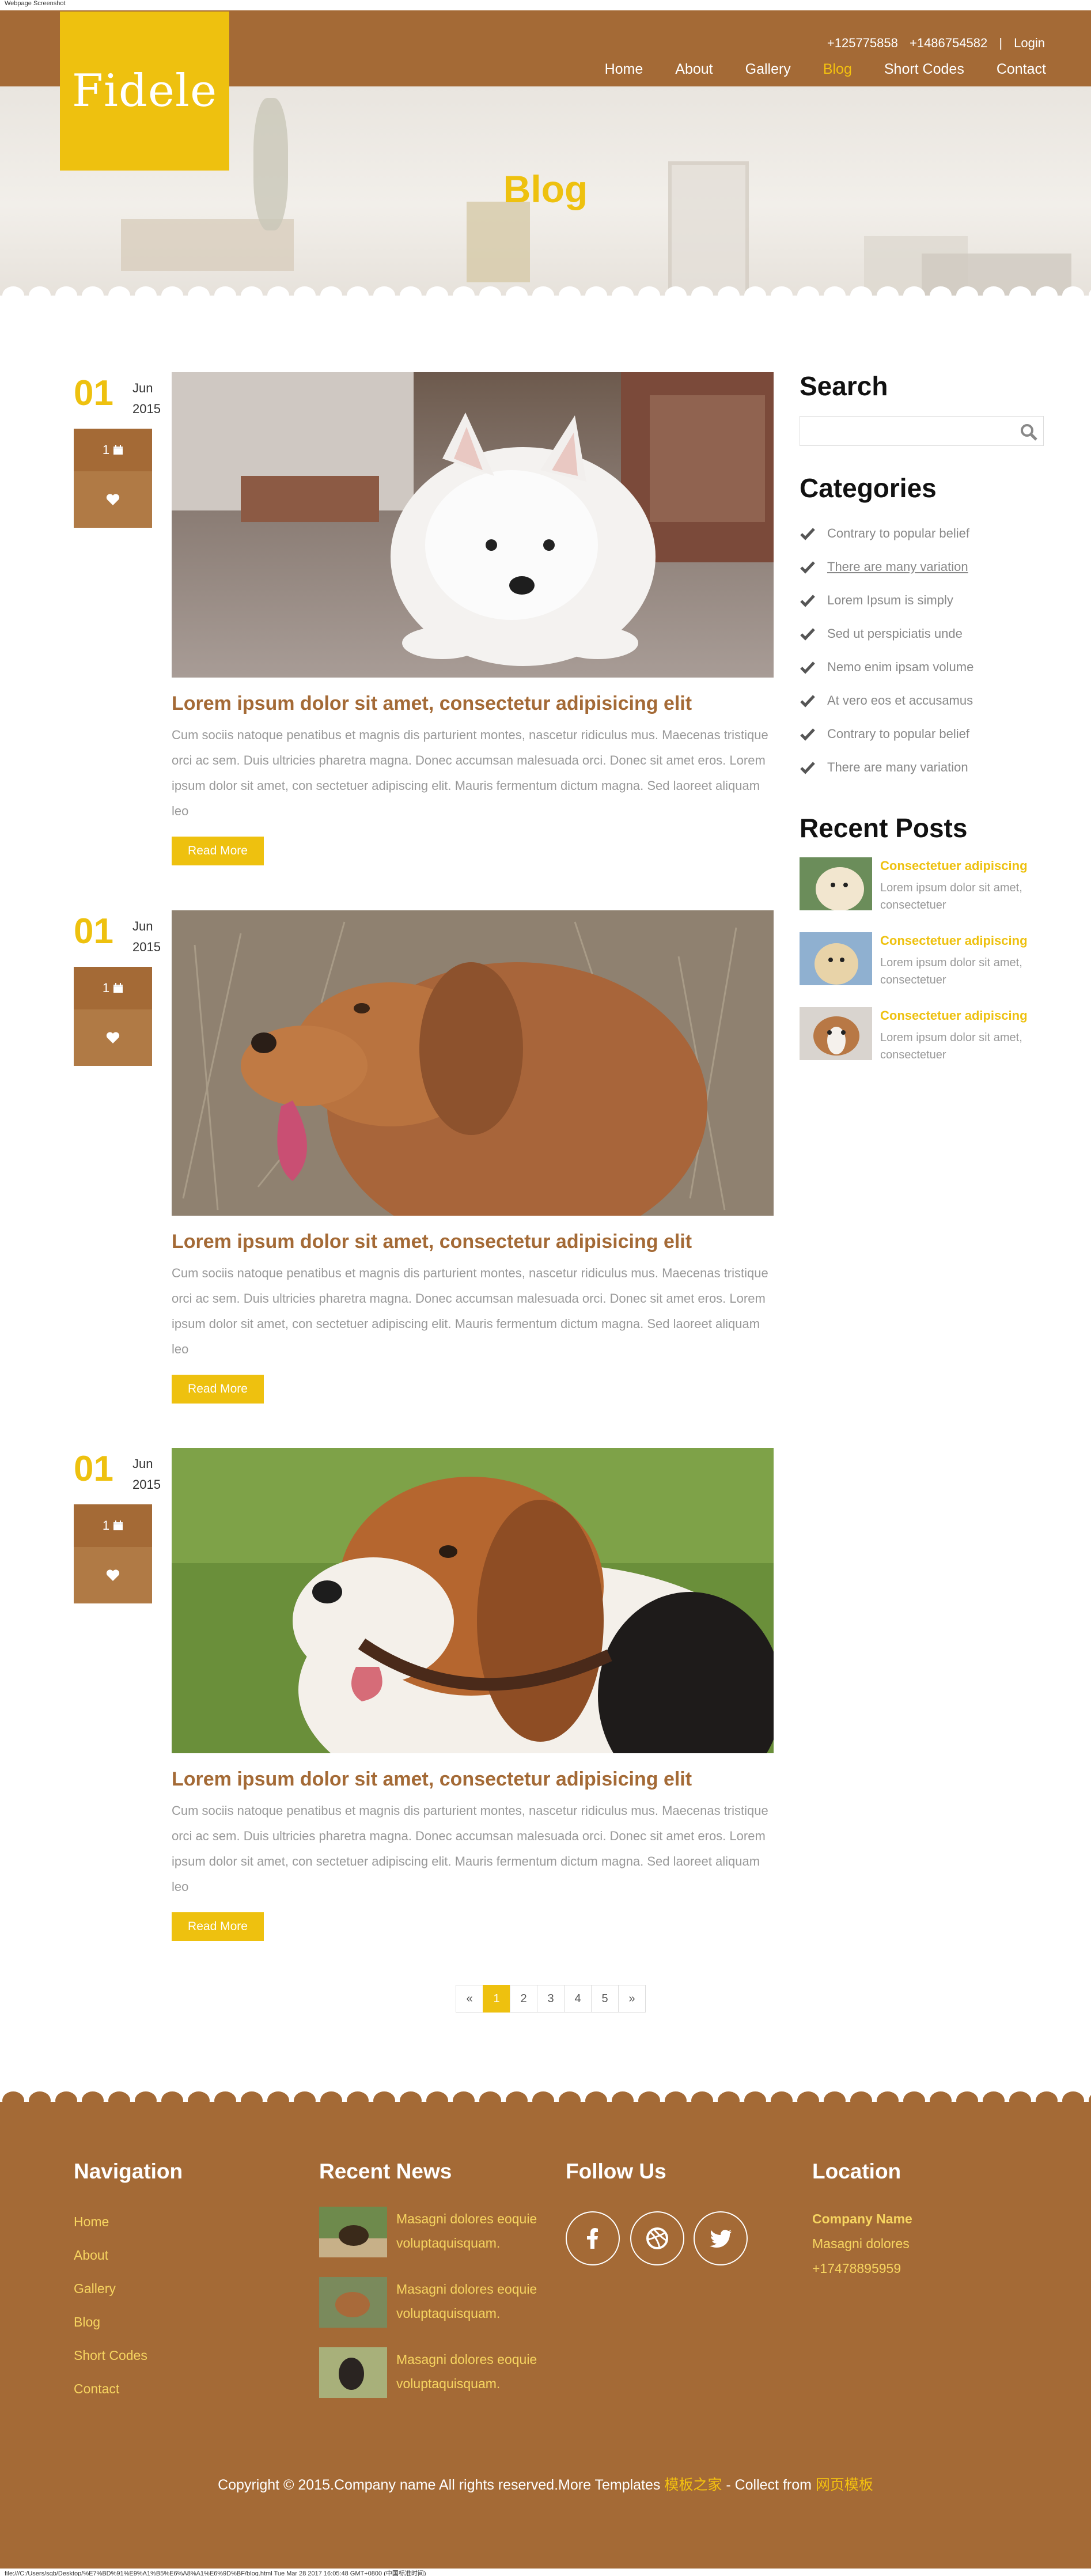  Describe the element at coordinates (844, 386) in the screenshot. I see `search-heading: Search` at that location.